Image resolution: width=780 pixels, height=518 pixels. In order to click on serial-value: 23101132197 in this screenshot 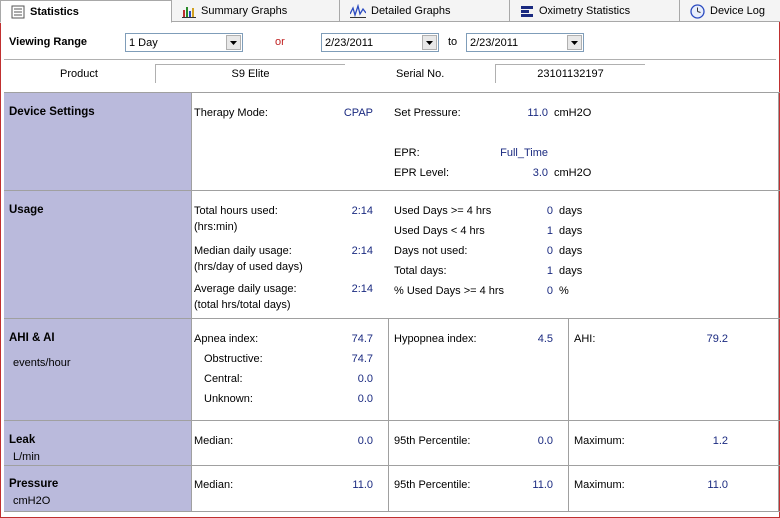, I will do `click(570, 73)`.